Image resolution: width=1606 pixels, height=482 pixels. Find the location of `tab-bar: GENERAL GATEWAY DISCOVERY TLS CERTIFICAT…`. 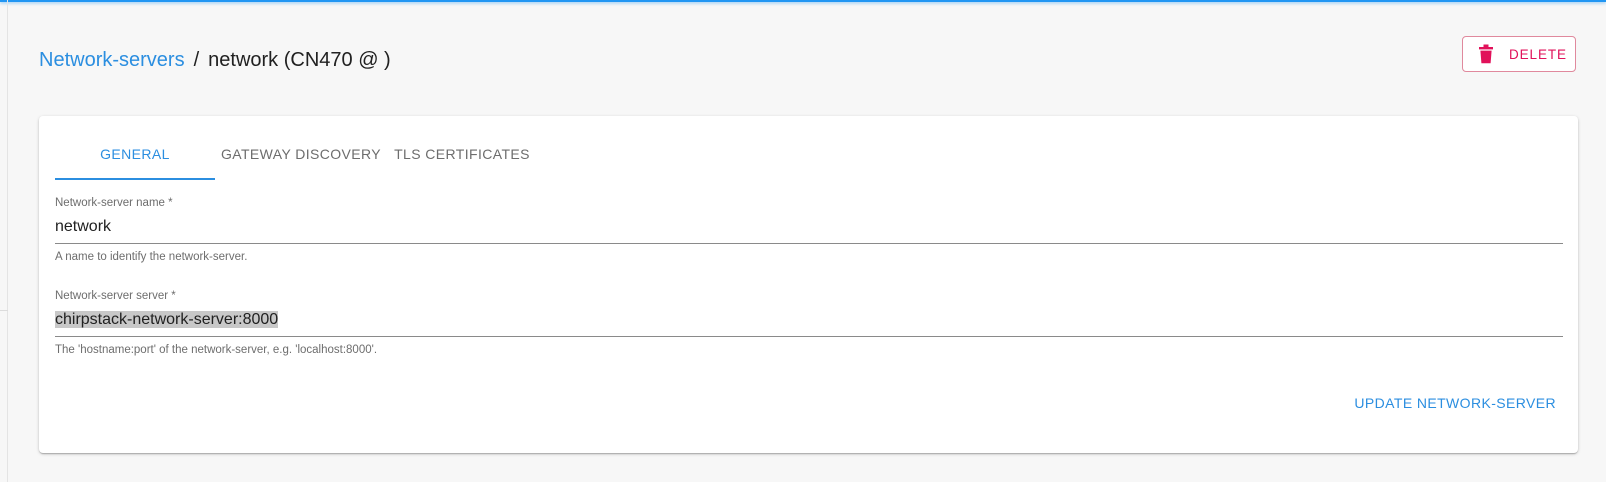

tab-bar: GENERAL GATEWAY DISCOVERY TLS CERTIFICAT… is located at coordinates (296, 155).